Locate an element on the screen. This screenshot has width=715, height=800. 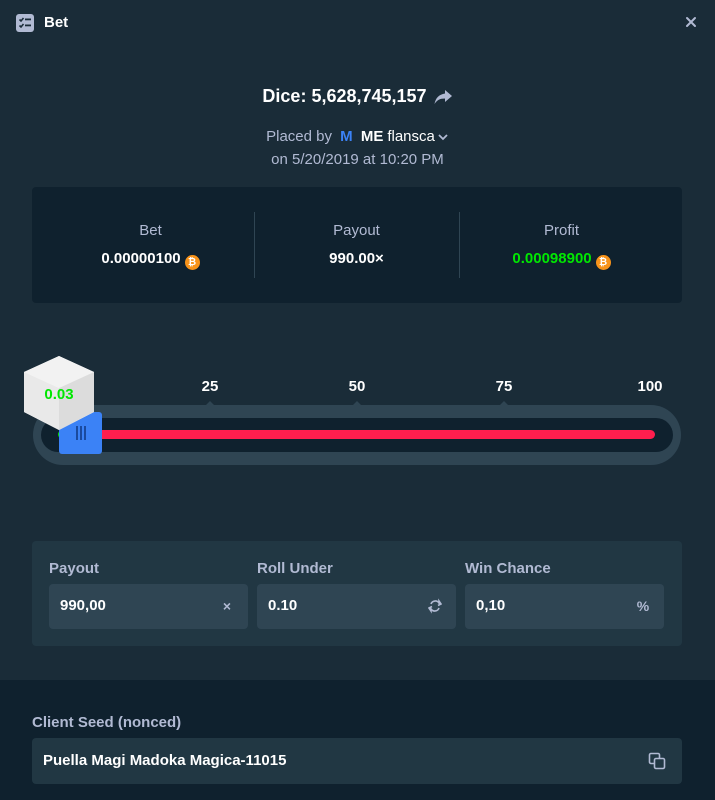
param-payout-label: Payout is located at coordinates (74, 568).